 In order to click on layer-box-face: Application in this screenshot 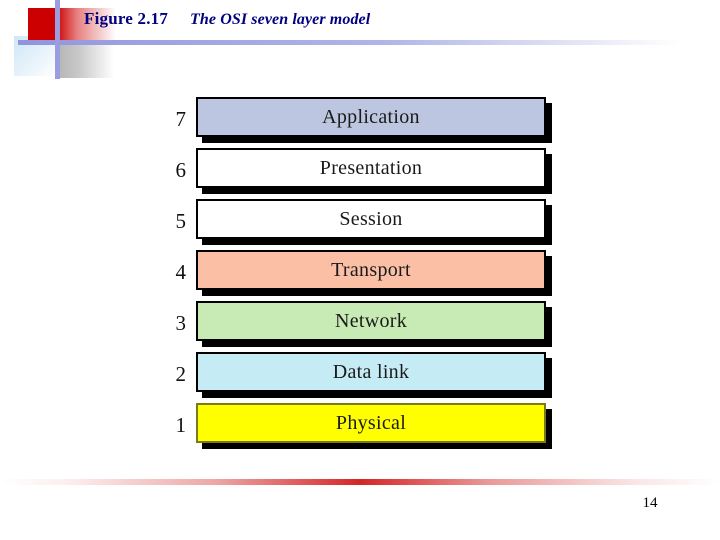, I will do `click(371, 117)`.